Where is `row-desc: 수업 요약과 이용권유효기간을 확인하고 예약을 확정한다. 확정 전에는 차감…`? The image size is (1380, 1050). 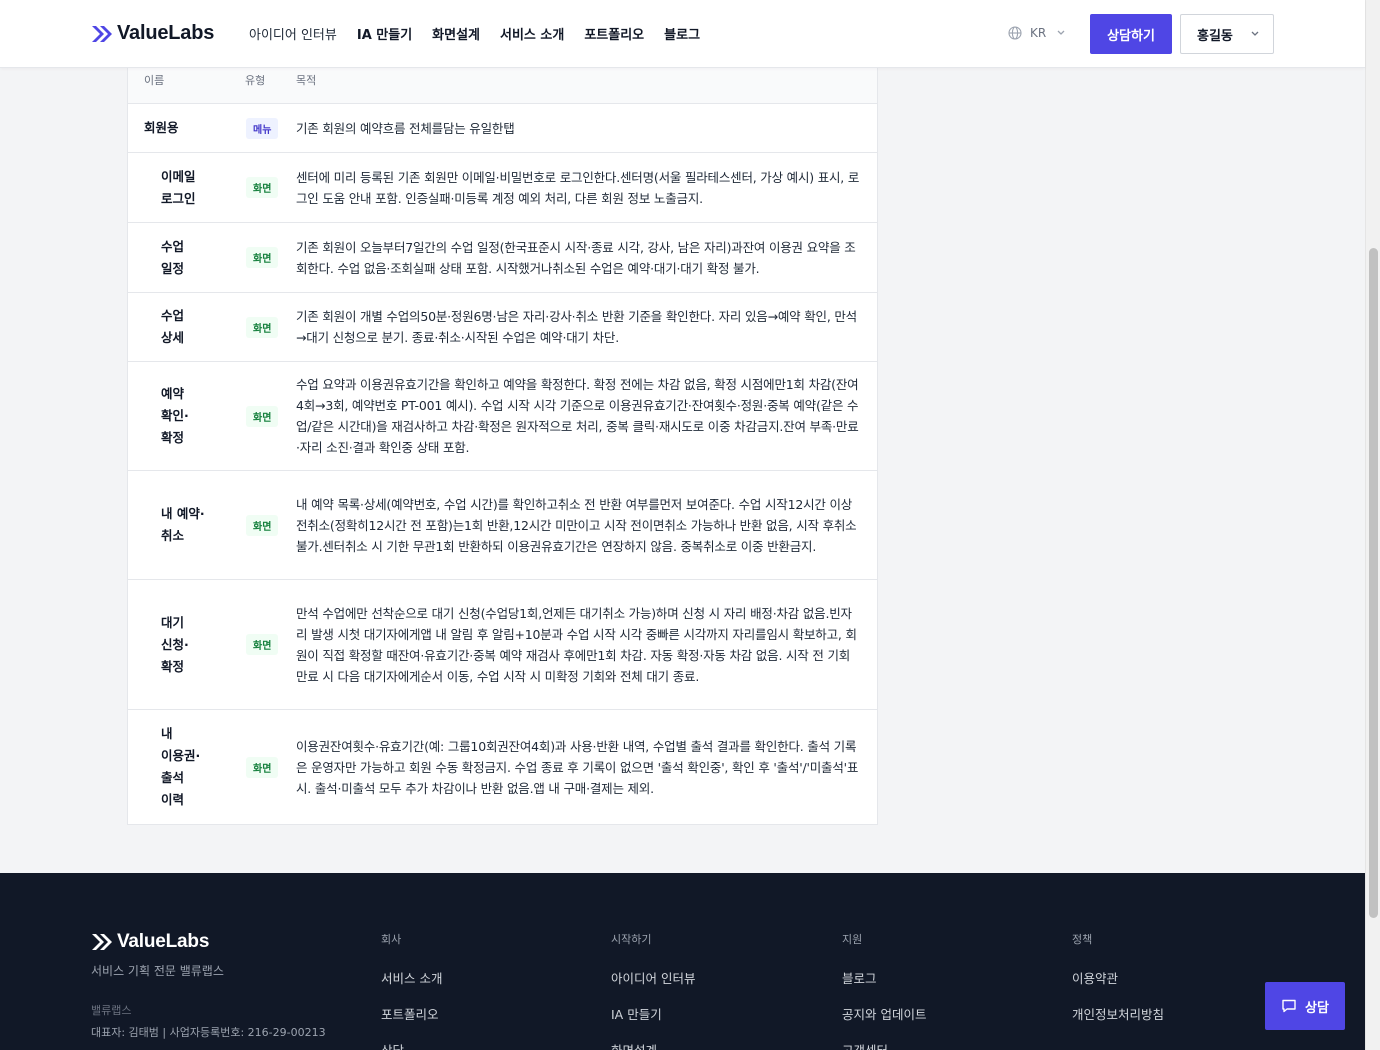 row-desc: 수업 요약과 이용권유효기간을 확인하고 예약을 확정한다. 확정 전에는 차감… is located at coordinates (577, 416).